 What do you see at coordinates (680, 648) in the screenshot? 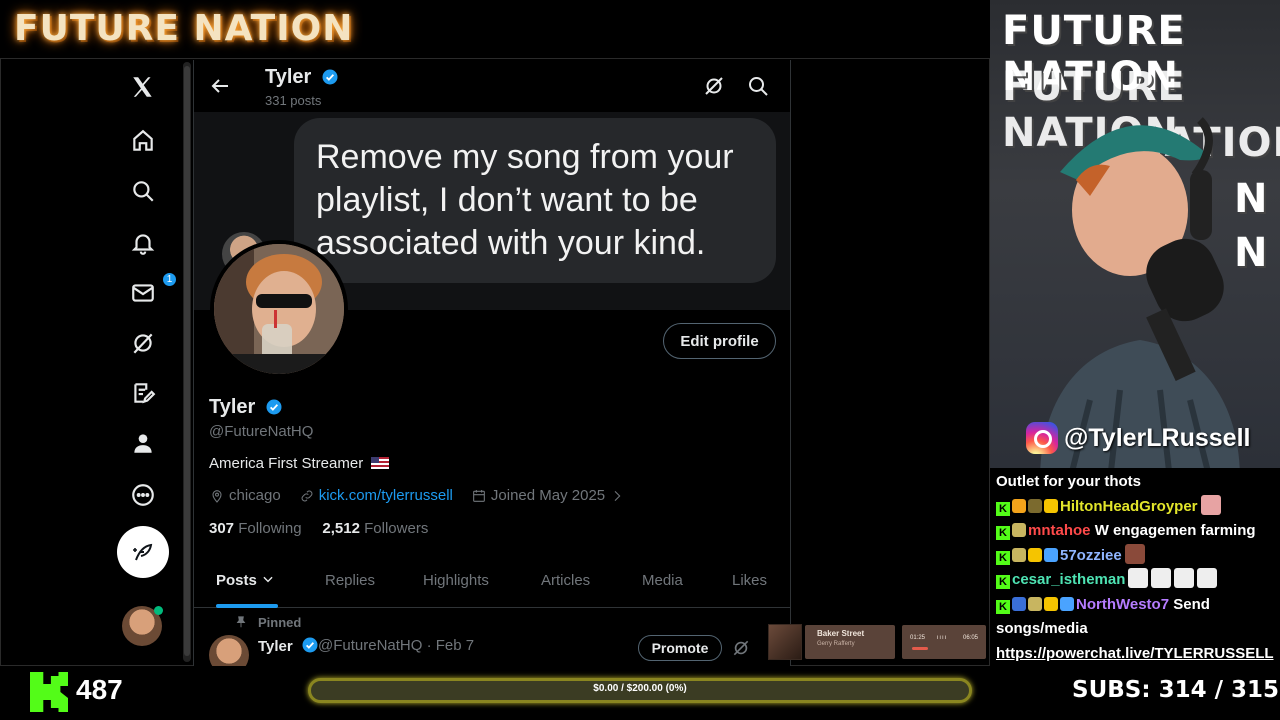
I see `promote-button: Promote` at bounding box center [680, 648].